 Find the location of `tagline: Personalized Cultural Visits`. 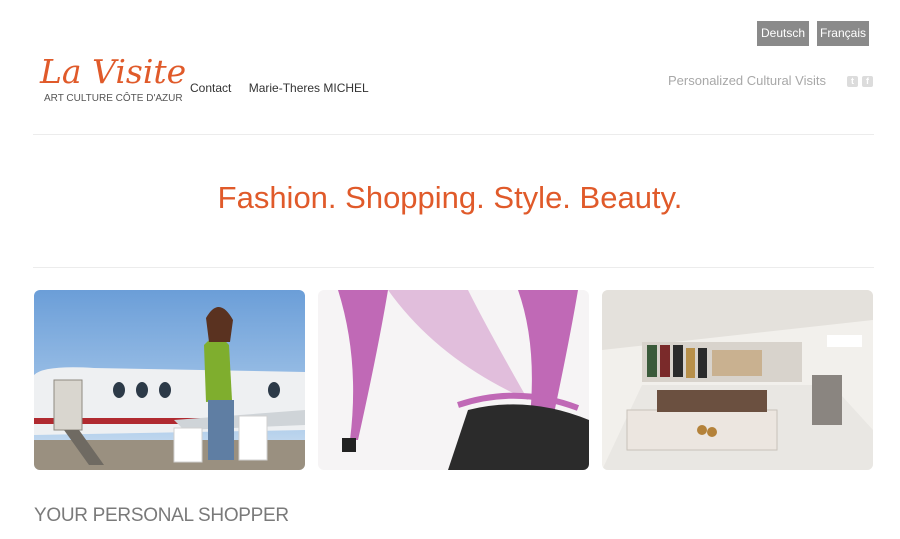

tagline: Personalized Cultural Visits is located at coordinates (747, 80).